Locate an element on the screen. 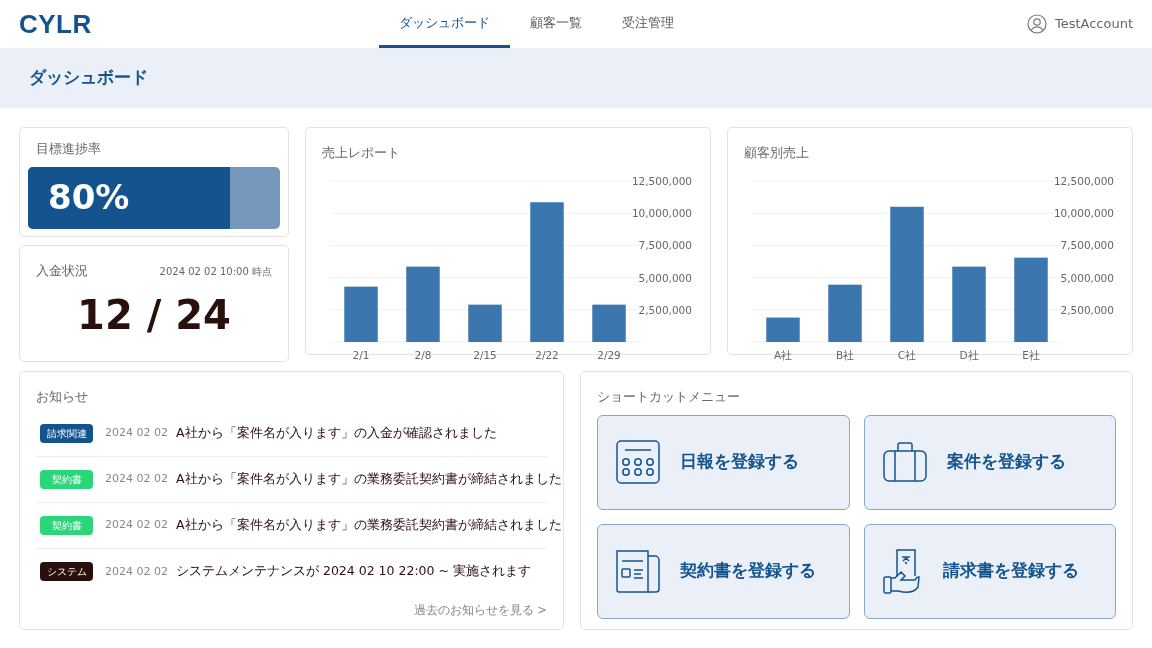 Image resolution: width=1152 pixels, height=648 pixels. payment-count: 12 / 24 is located at coordinates (154, 314).